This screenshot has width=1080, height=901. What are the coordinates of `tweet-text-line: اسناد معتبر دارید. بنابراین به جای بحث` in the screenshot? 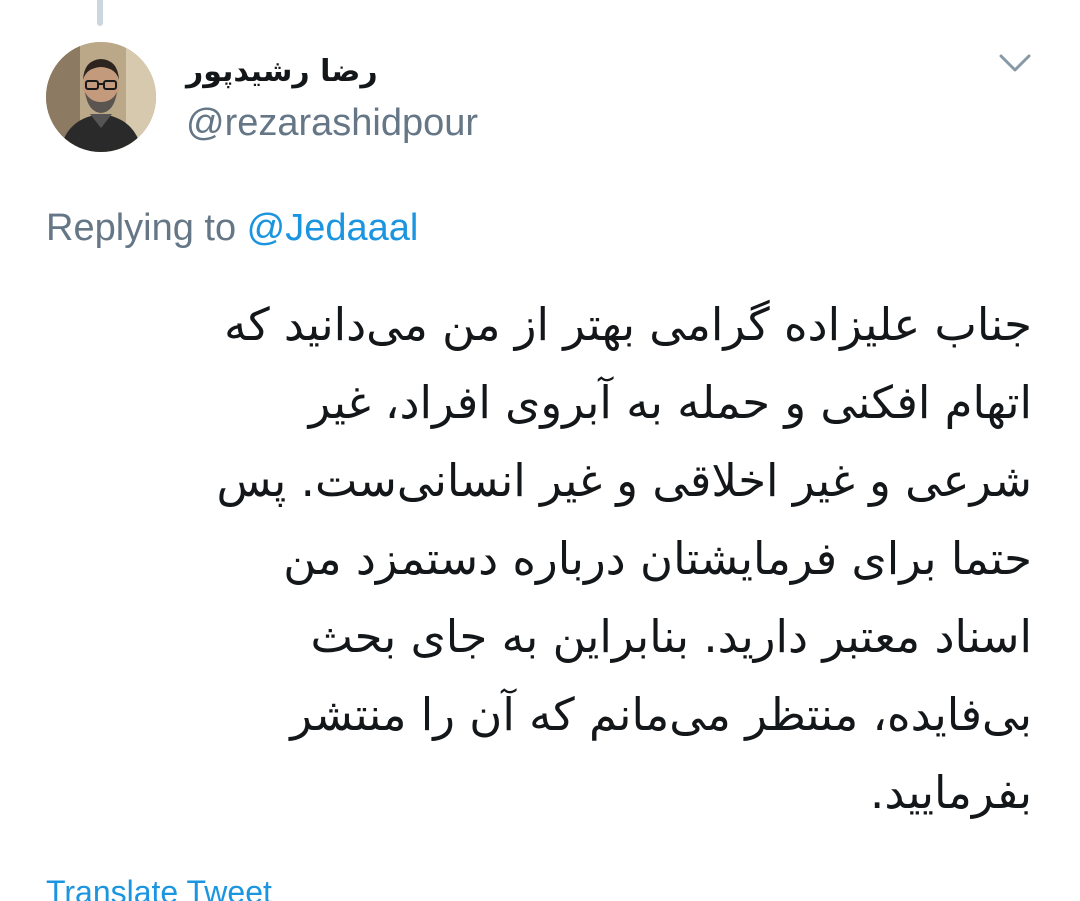 It's located at (671, 636).